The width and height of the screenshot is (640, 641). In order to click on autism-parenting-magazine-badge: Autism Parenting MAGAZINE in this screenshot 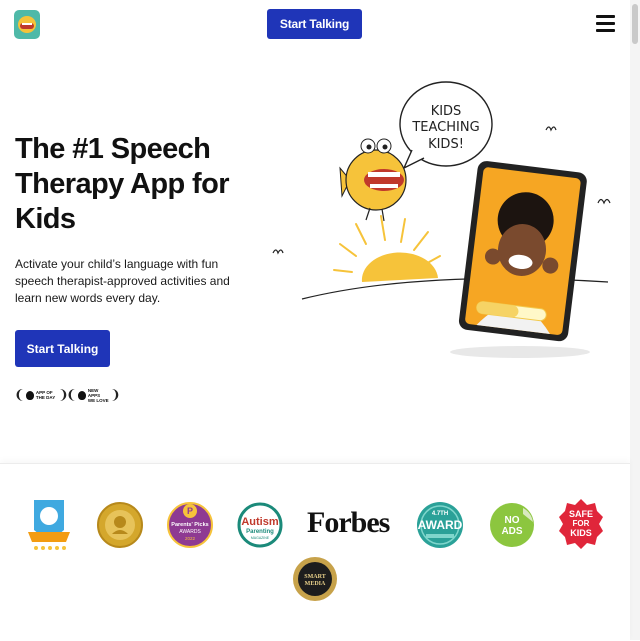, I will do `click(260, 525)`.